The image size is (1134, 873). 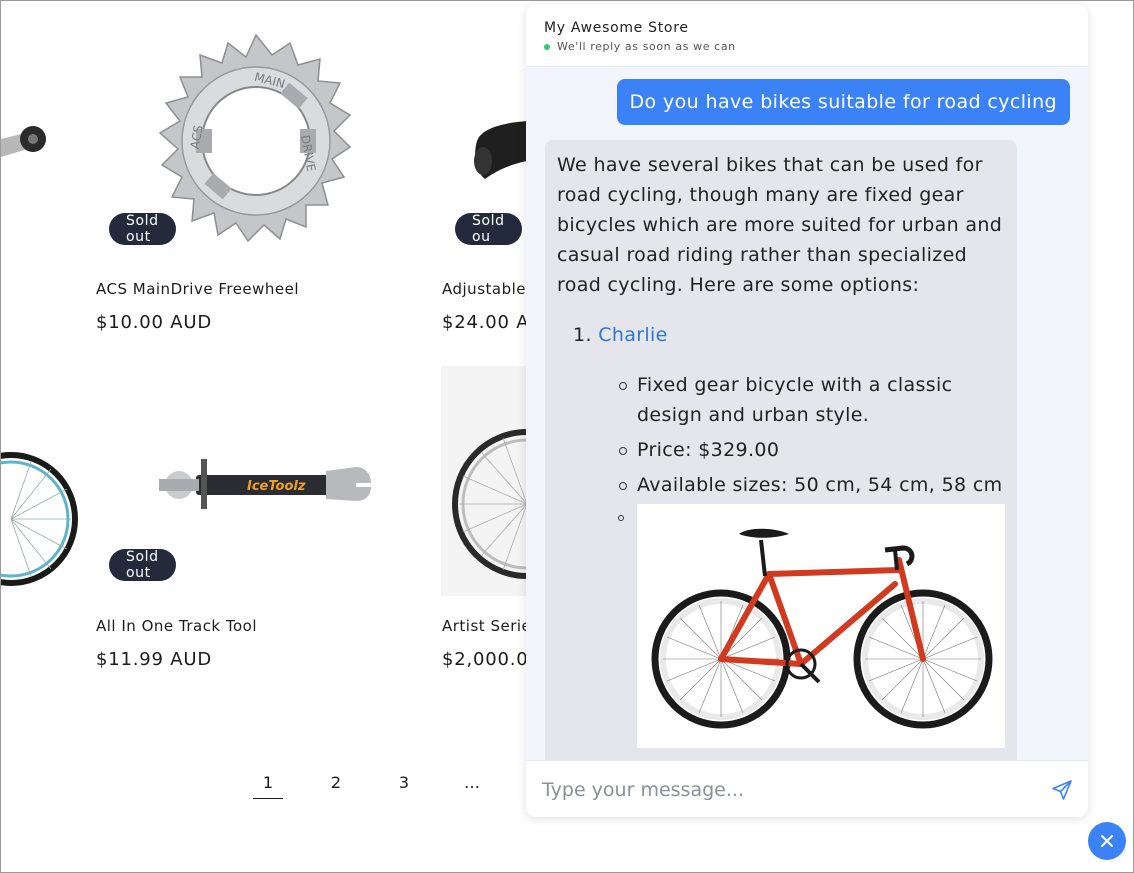 I want to click on page-3-link: 3, so click(x=404, y=786).